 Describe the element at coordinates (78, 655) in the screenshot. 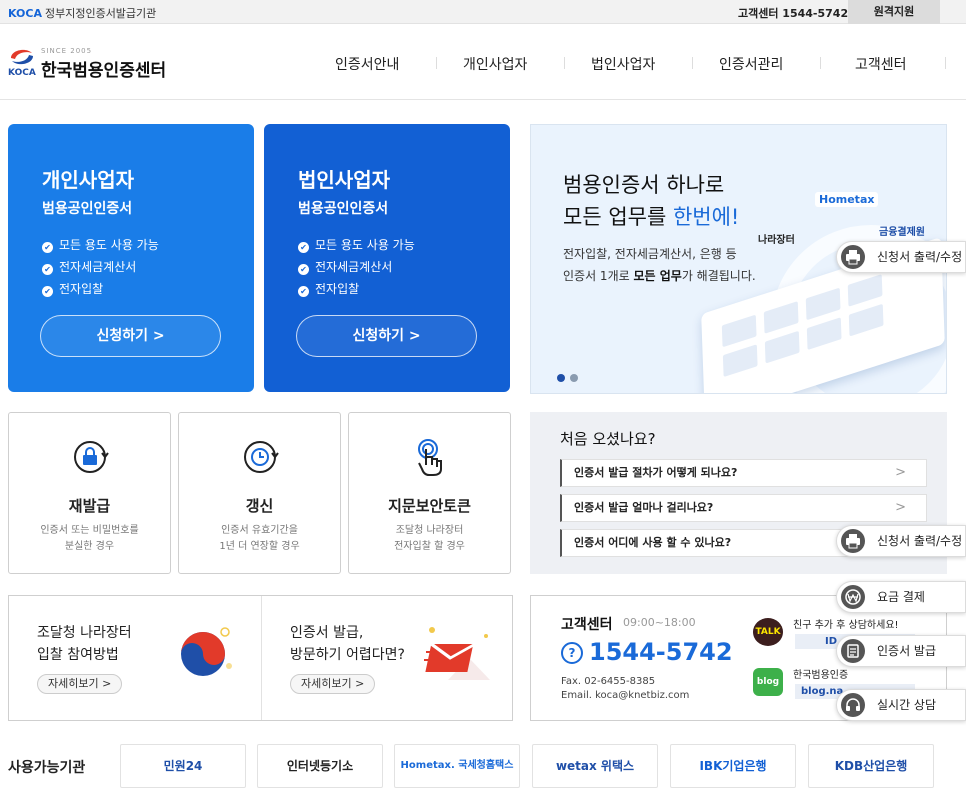

I see `promo-line: 입찰 참여방법` at that location.